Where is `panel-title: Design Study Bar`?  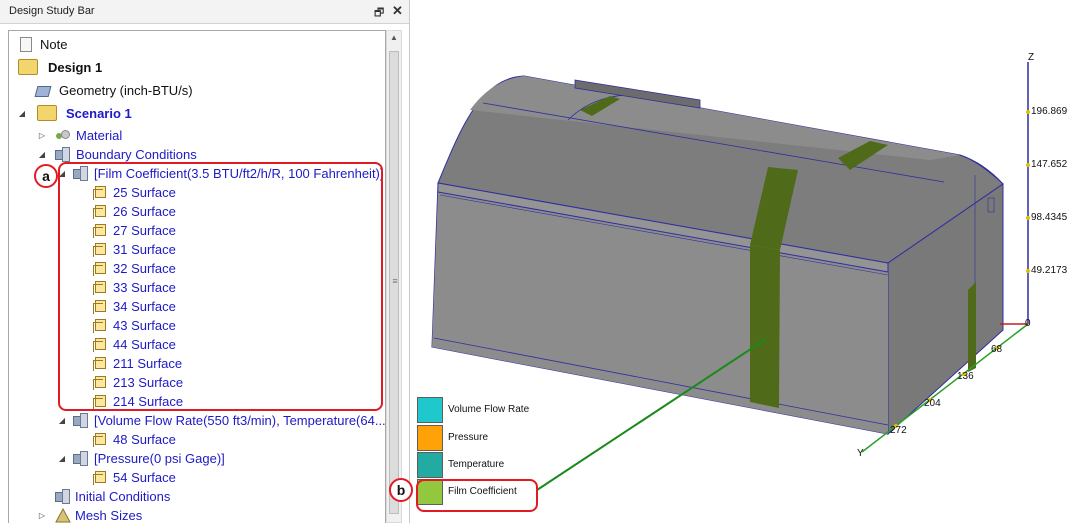
panel-title: Design Study Bar is located at coordinates (52, 11).